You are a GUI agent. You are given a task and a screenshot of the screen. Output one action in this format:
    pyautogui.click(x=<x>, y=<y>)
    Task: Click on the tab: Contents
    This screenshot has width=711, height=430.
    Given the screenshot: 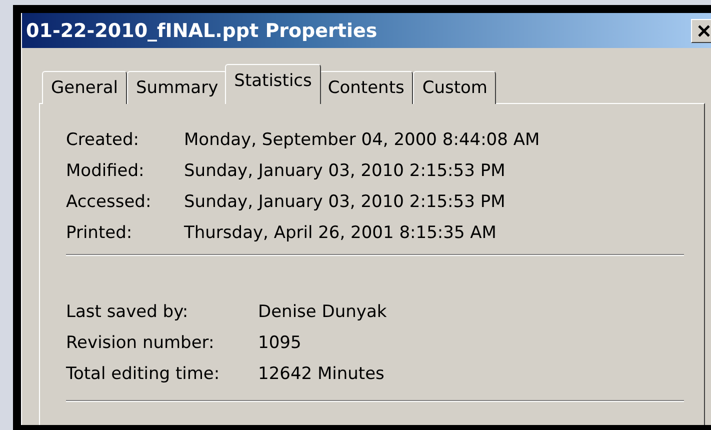 What is the action you would take?
    pyautogui.click(x=366, y=87)
    